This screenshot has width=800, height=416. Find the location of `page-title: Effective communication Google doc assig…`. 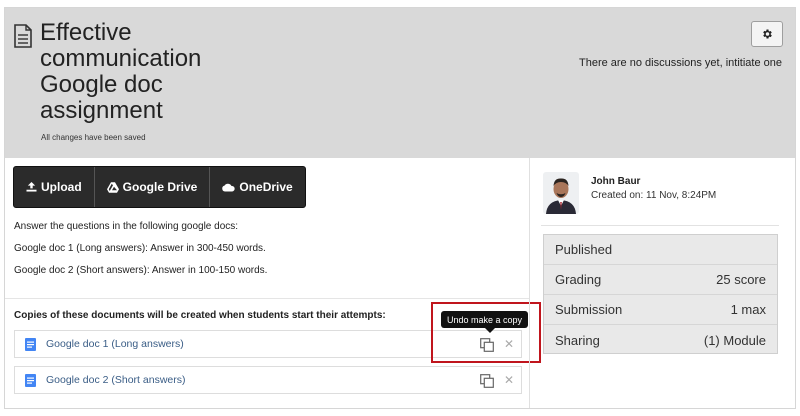

page-title: Effective communication Google doc assig… is located at coordinates (140, 72).